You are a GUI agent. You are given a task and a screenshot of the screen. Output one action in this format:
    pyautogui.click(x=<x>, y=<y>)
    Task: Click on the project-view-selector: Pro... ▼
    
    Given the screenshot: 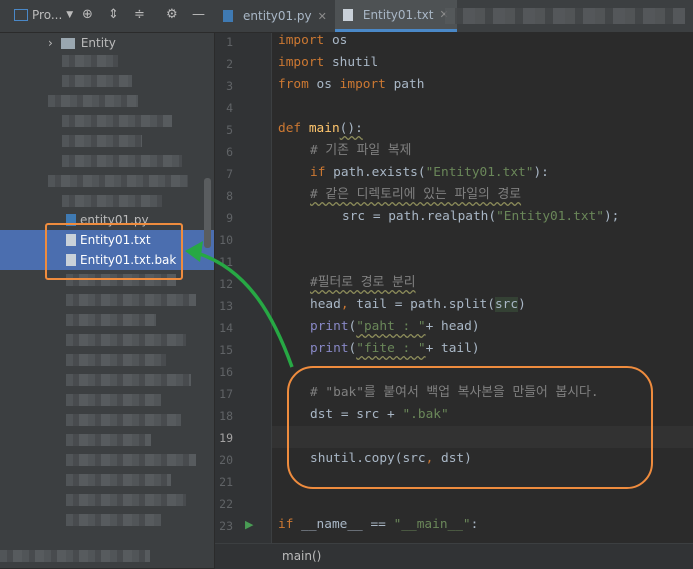 What is the action you would take?
    pyautogui.click(x=43, y=15)
    